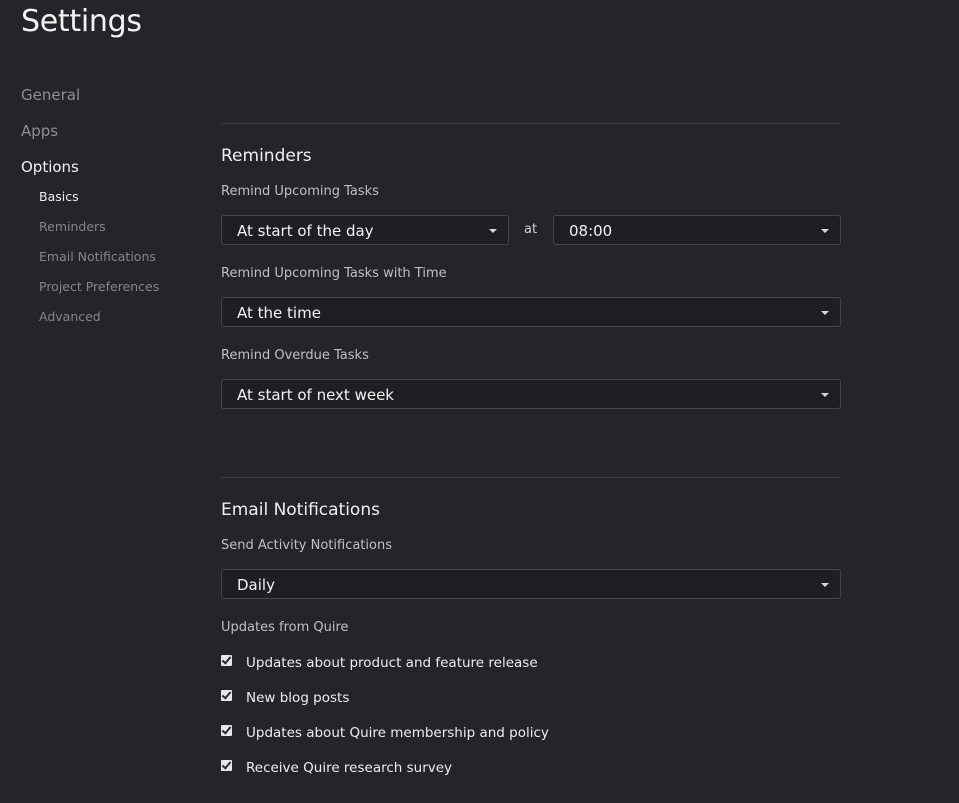  I want to click on remind-overdue-select: At start of next week, so click(531, 394).